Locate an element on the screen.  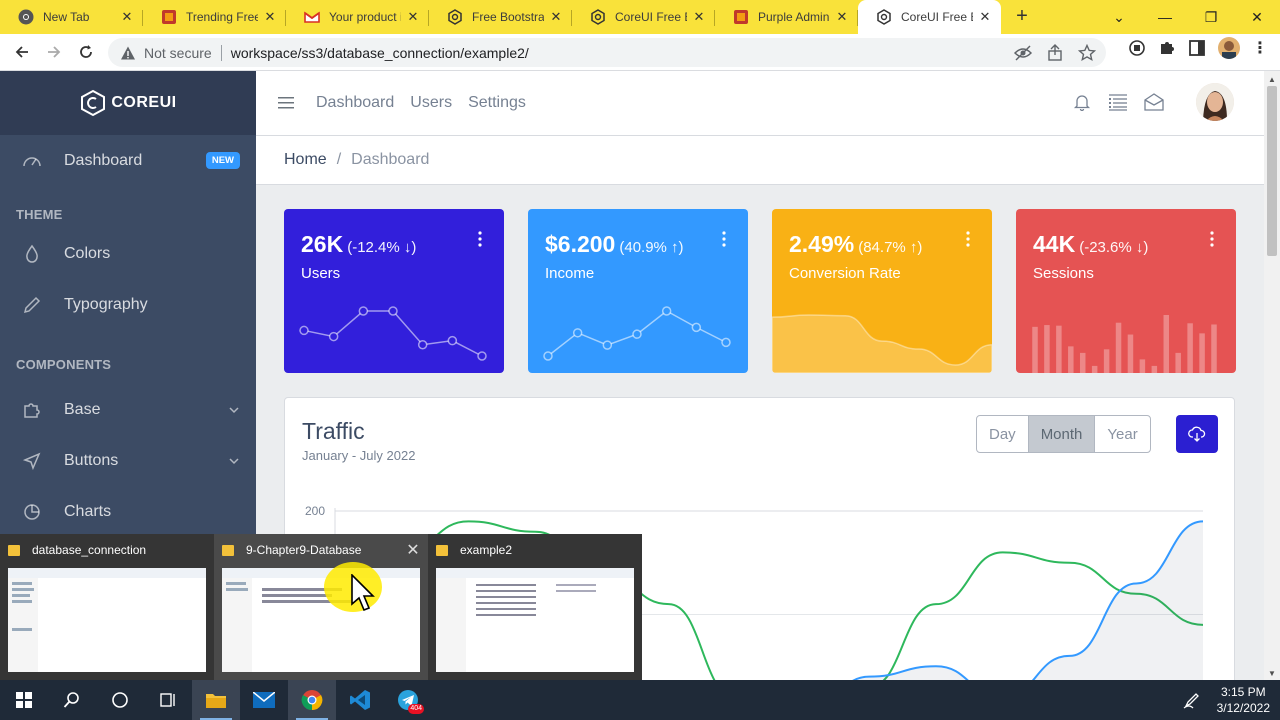
widget-sparkline is located at coordinates (637, 333).